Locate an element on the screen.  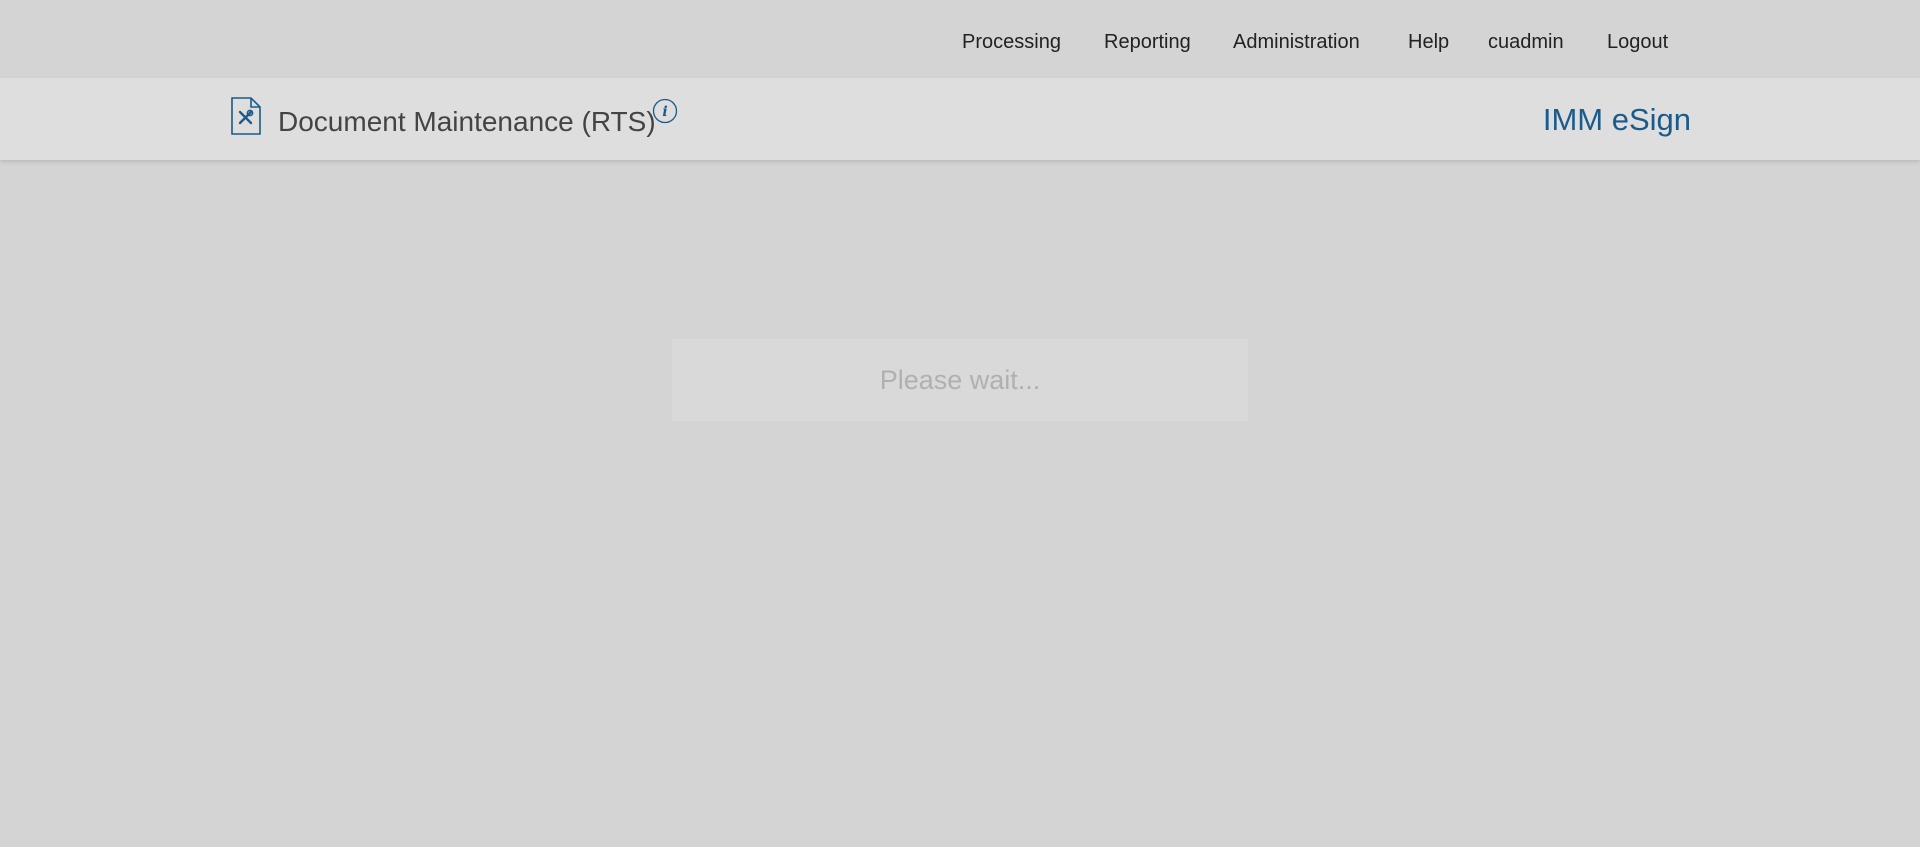
info-icon: i is located at coordinates (665, 111).